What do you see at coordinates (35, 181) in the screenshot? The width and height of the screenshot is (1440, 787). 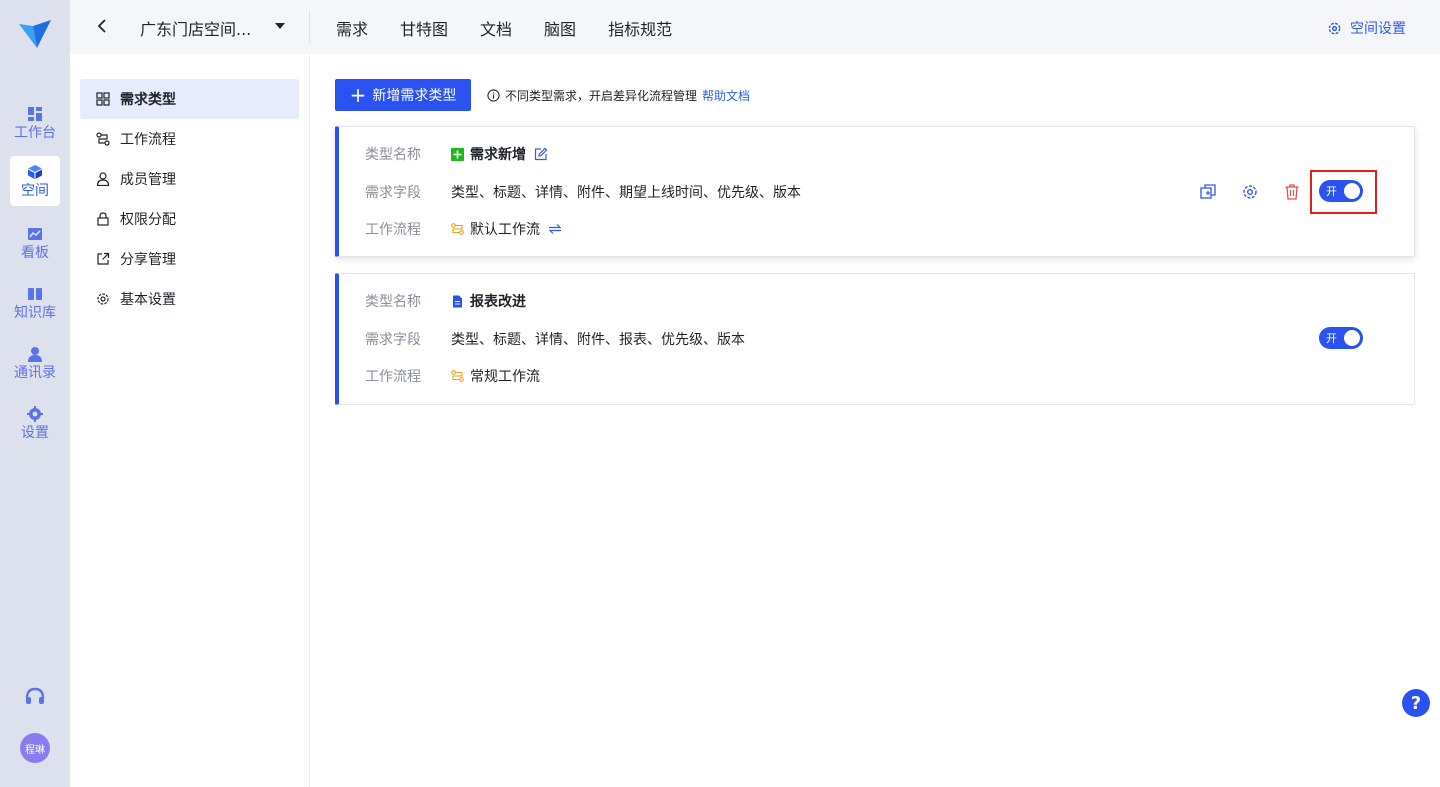 I see `nav-item-space: 空间` at bounding box center [35, 181].